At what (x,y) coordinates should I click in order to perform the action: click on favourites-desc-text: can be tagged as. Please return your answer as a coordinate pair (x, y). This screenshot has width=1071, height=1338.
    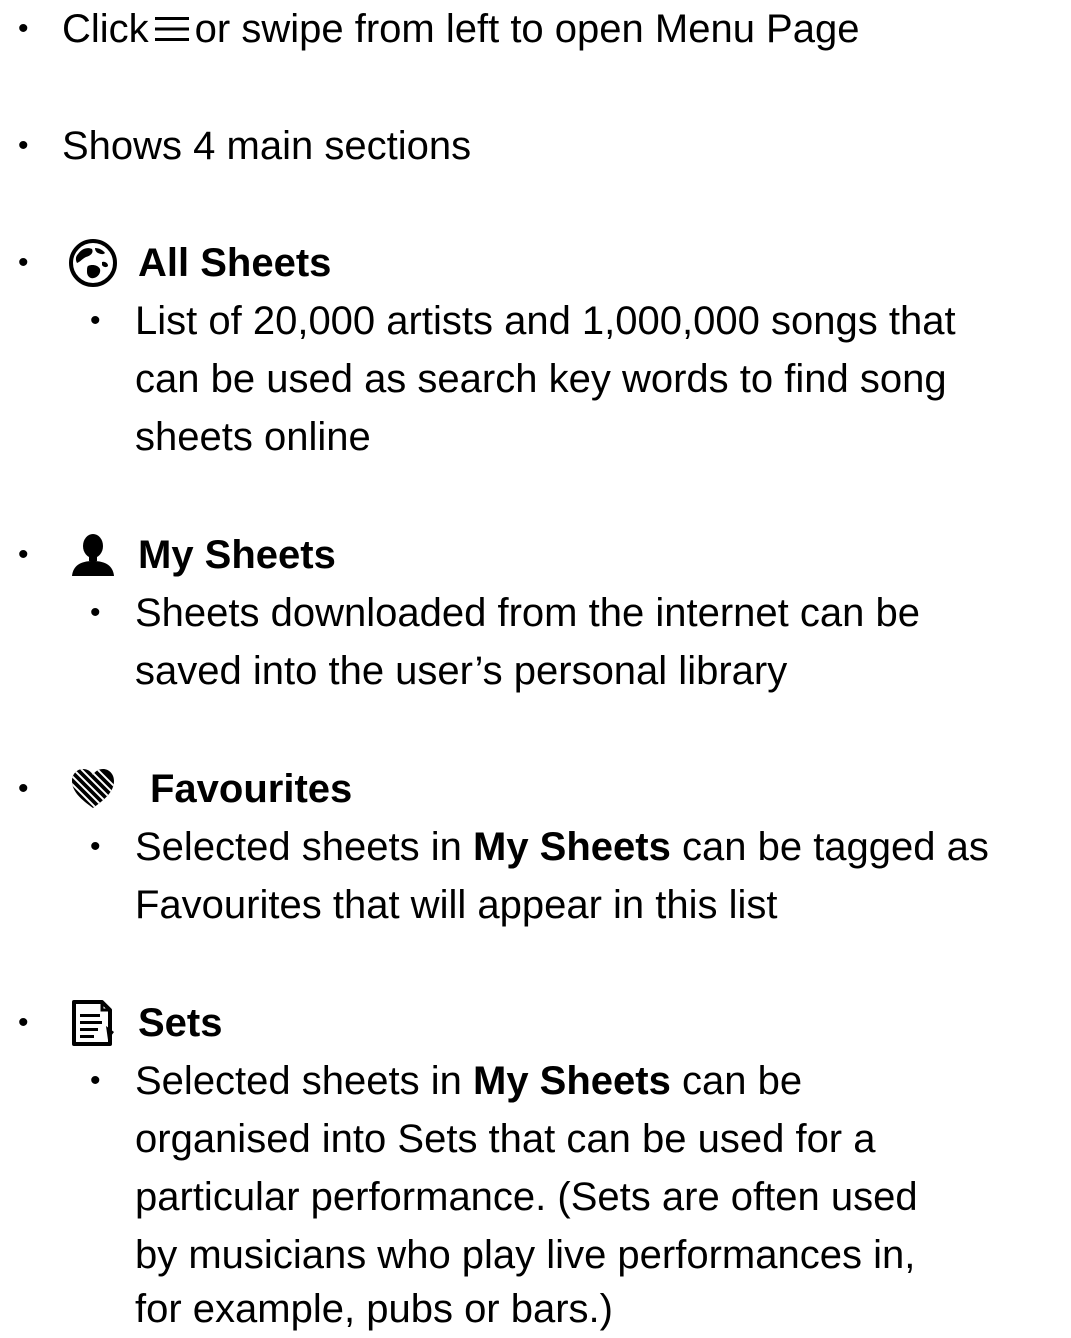
    Looking at the image, I should click on (835, 847).